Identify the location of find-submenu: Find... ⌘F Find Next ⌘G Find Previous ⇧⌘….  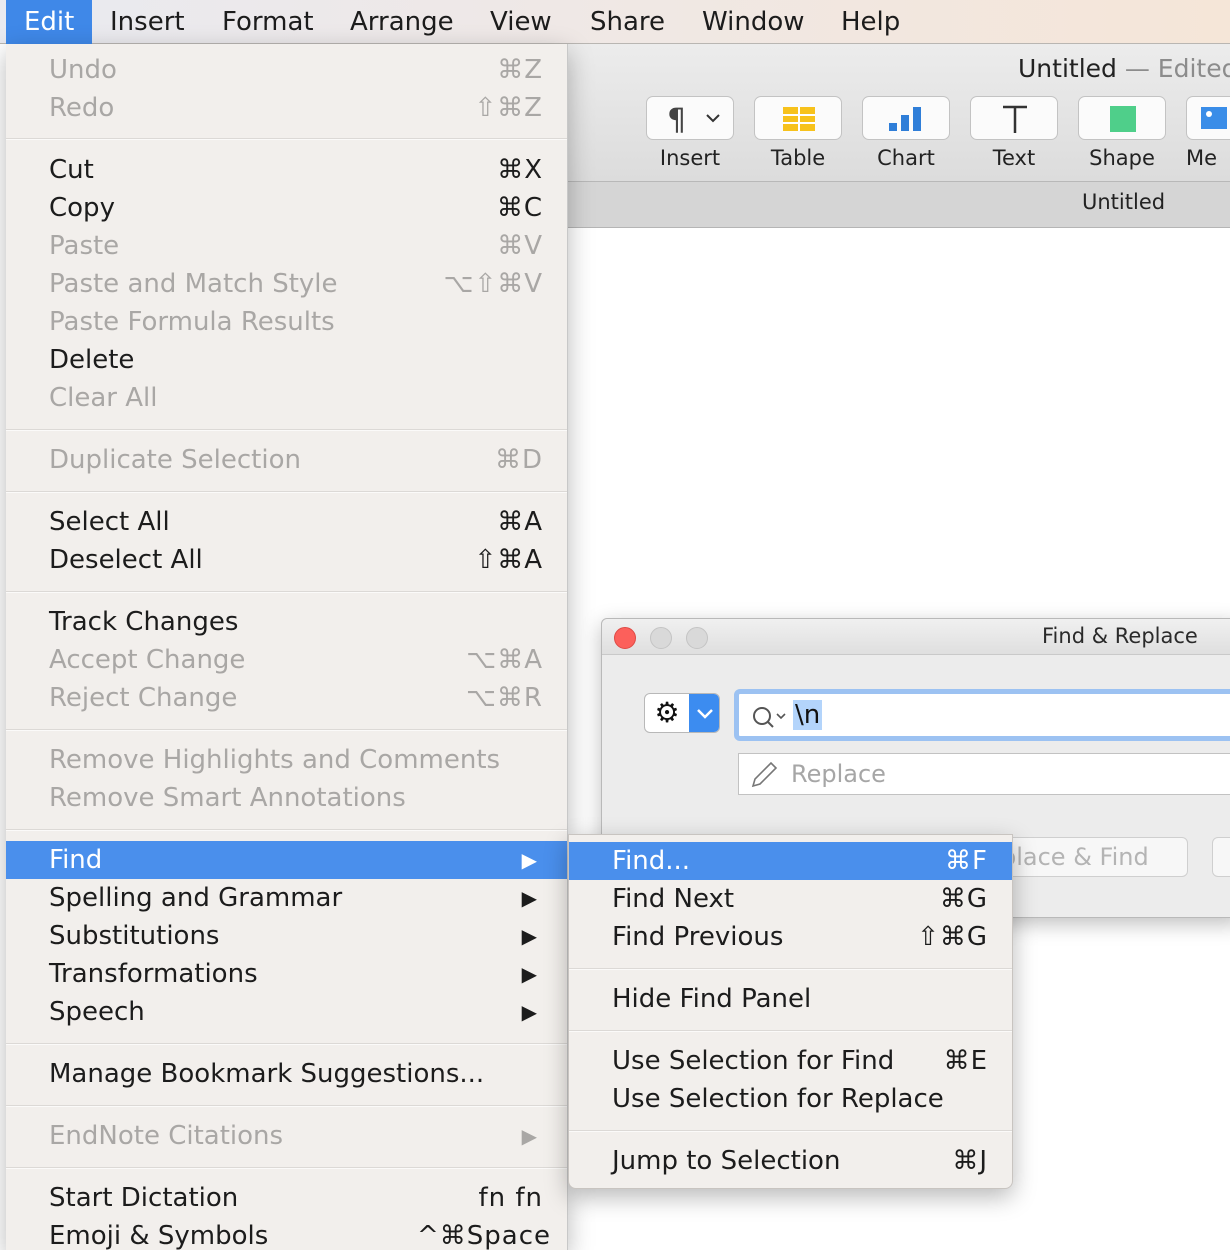
(790, 1011).